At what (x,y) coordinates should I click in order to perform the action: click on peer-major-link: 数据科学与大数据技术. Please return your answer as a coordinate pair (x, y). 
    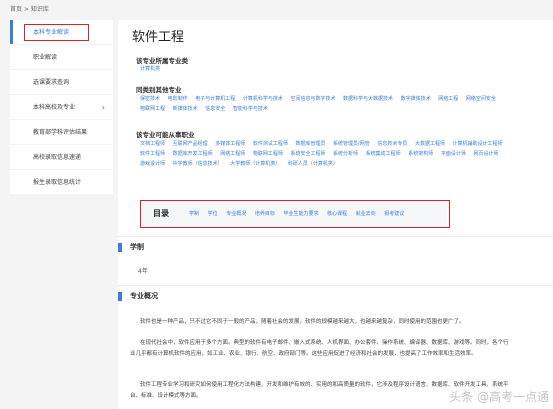
    Looking at the image, I should click on (368, 99).